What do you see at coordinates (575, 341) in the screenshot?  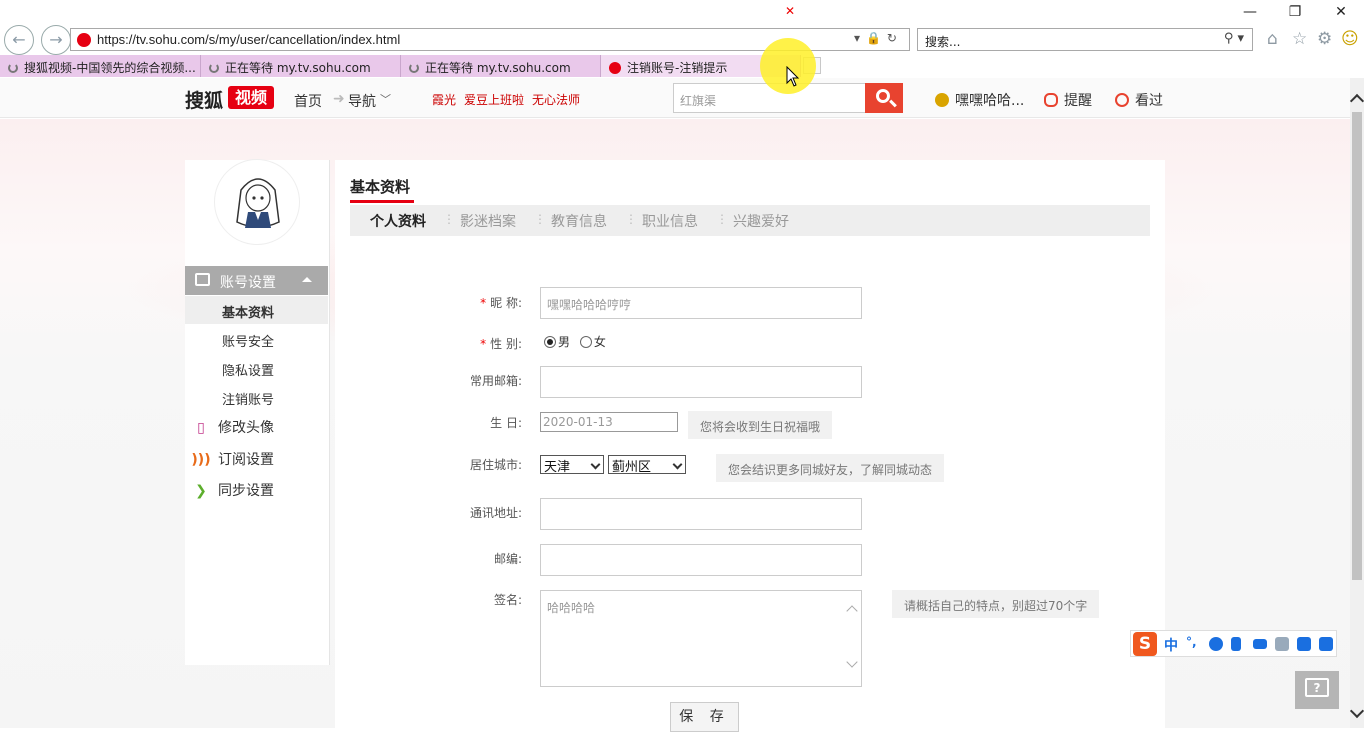 I see `gender-radio-group: 男 女` at bounding box center [575, 341].